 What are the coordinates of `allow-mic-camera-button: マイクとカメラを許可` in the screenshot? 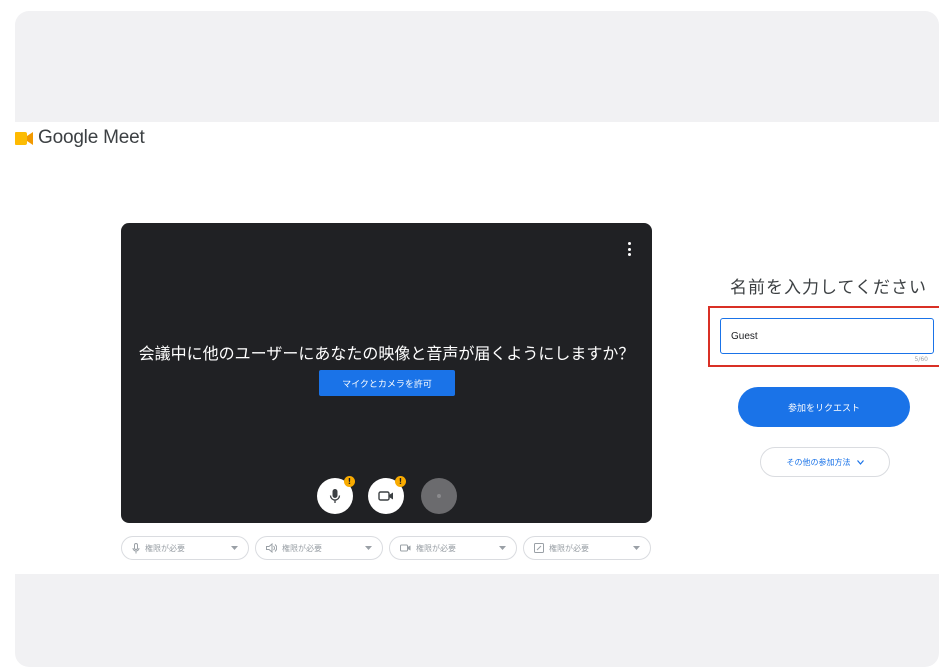 It's located at (387, 383).